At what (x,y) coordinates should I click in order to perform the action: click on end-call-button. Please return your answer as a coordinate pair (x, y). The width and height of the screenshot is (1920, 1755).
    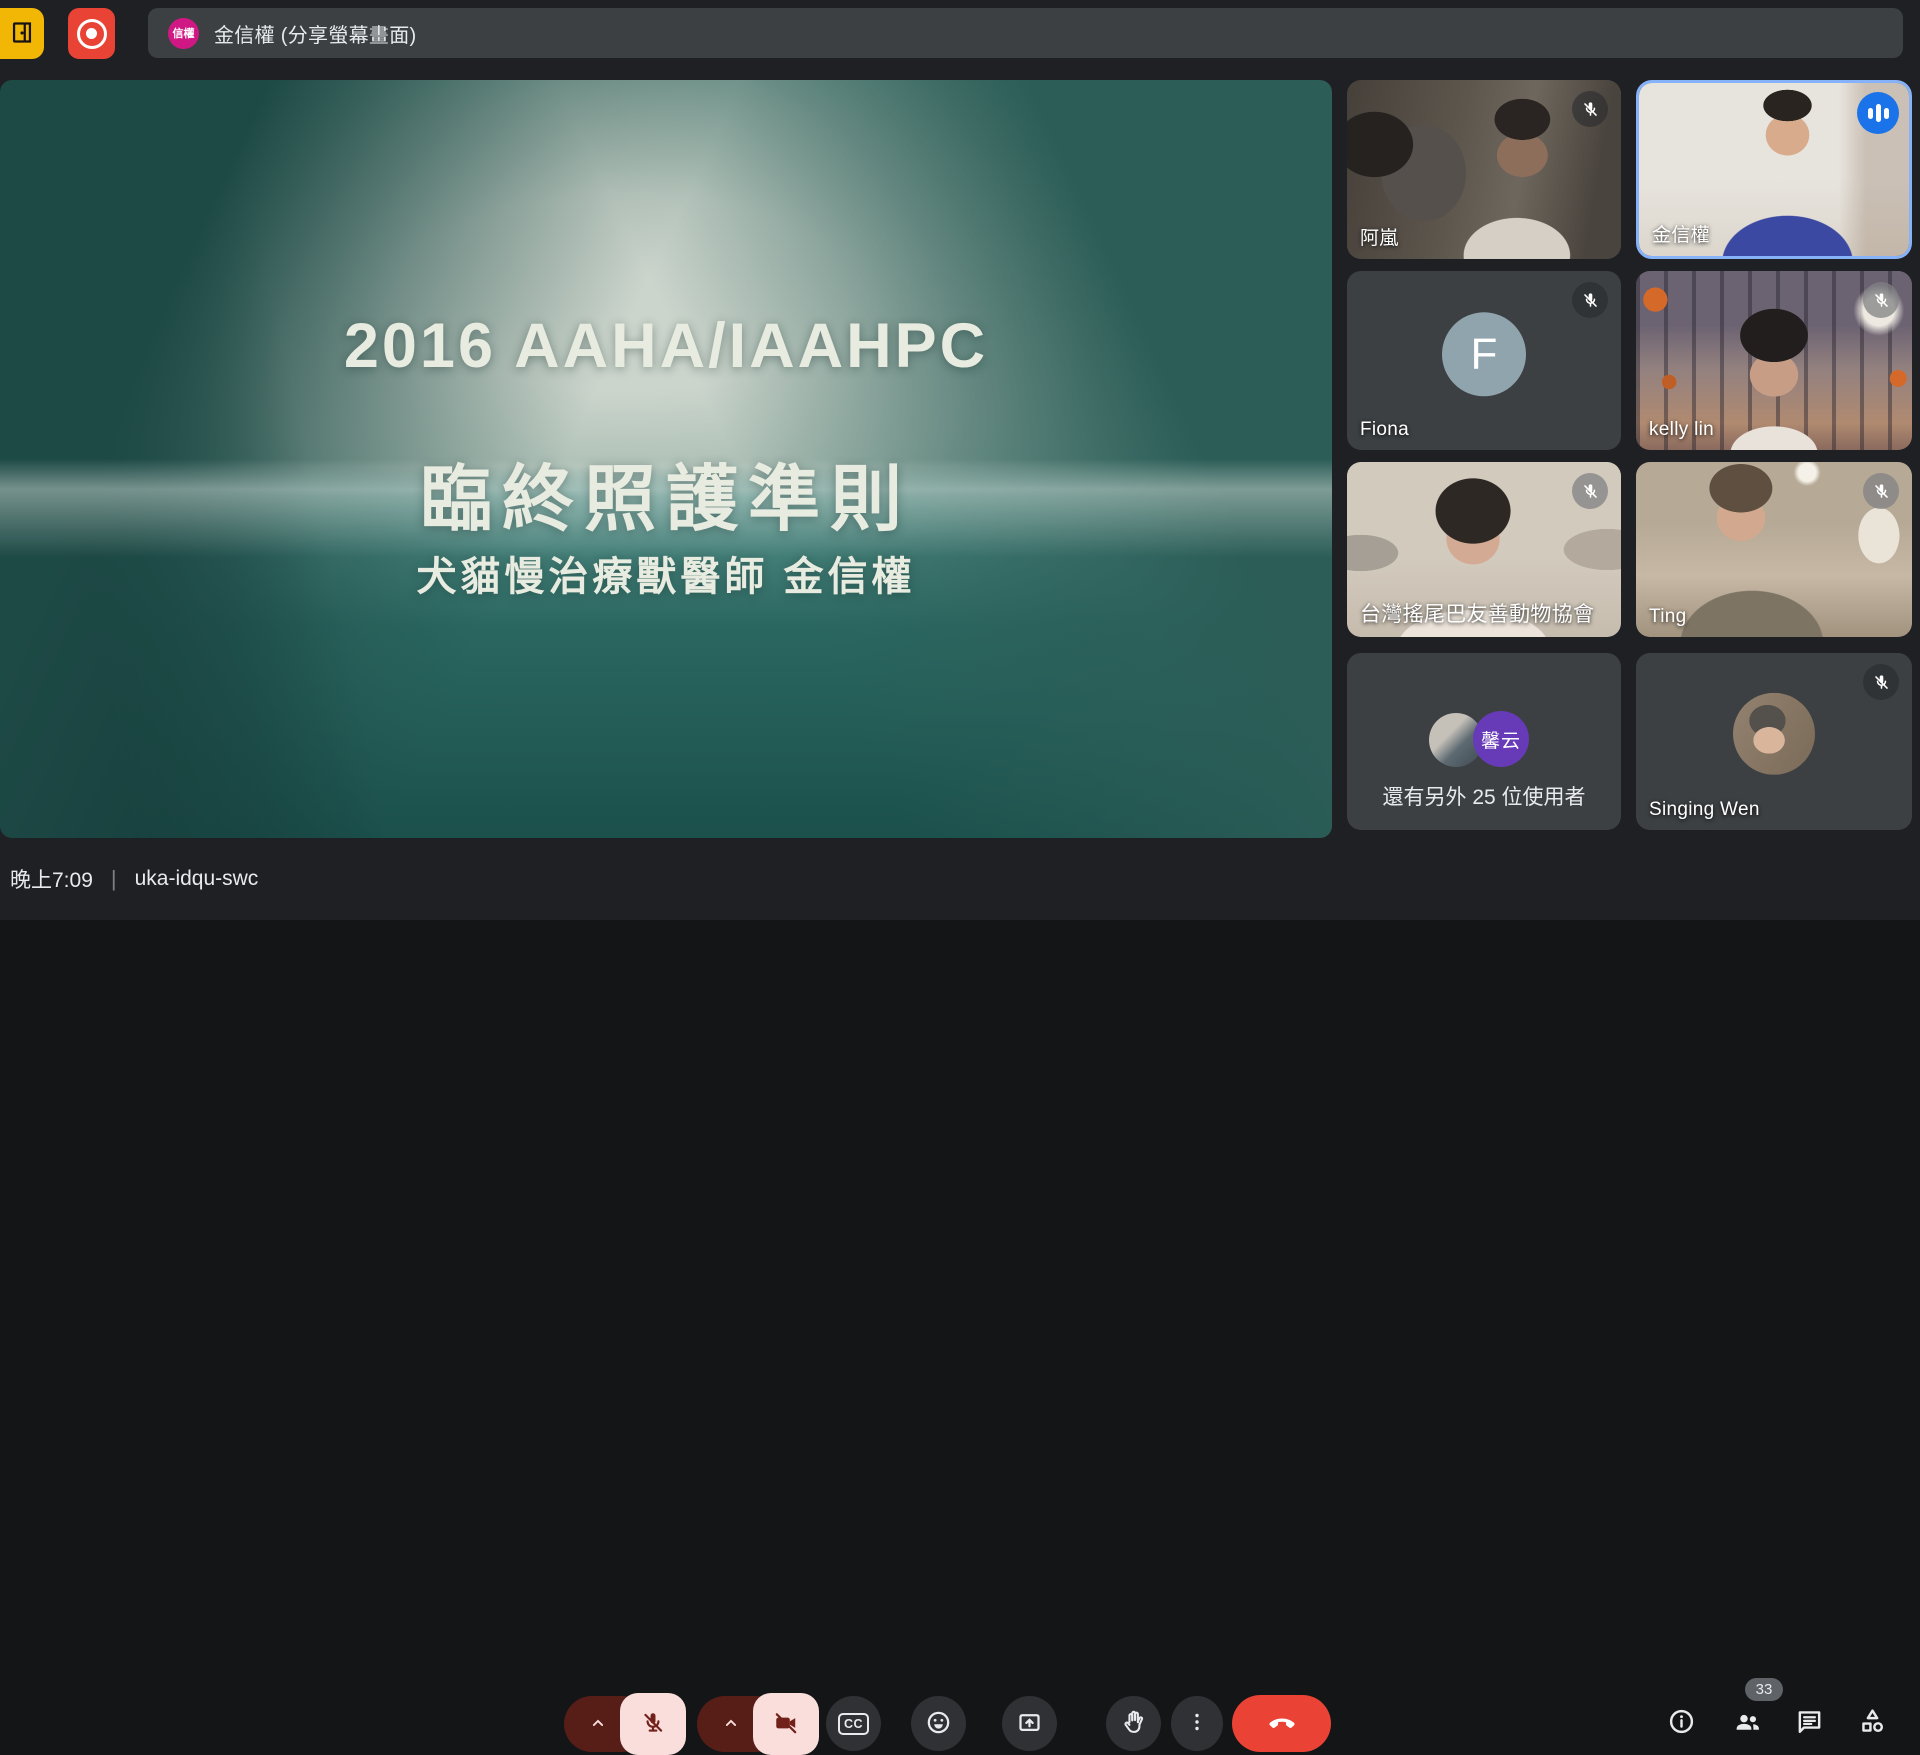
    Looking at the image, I should click on (1281, 1723).